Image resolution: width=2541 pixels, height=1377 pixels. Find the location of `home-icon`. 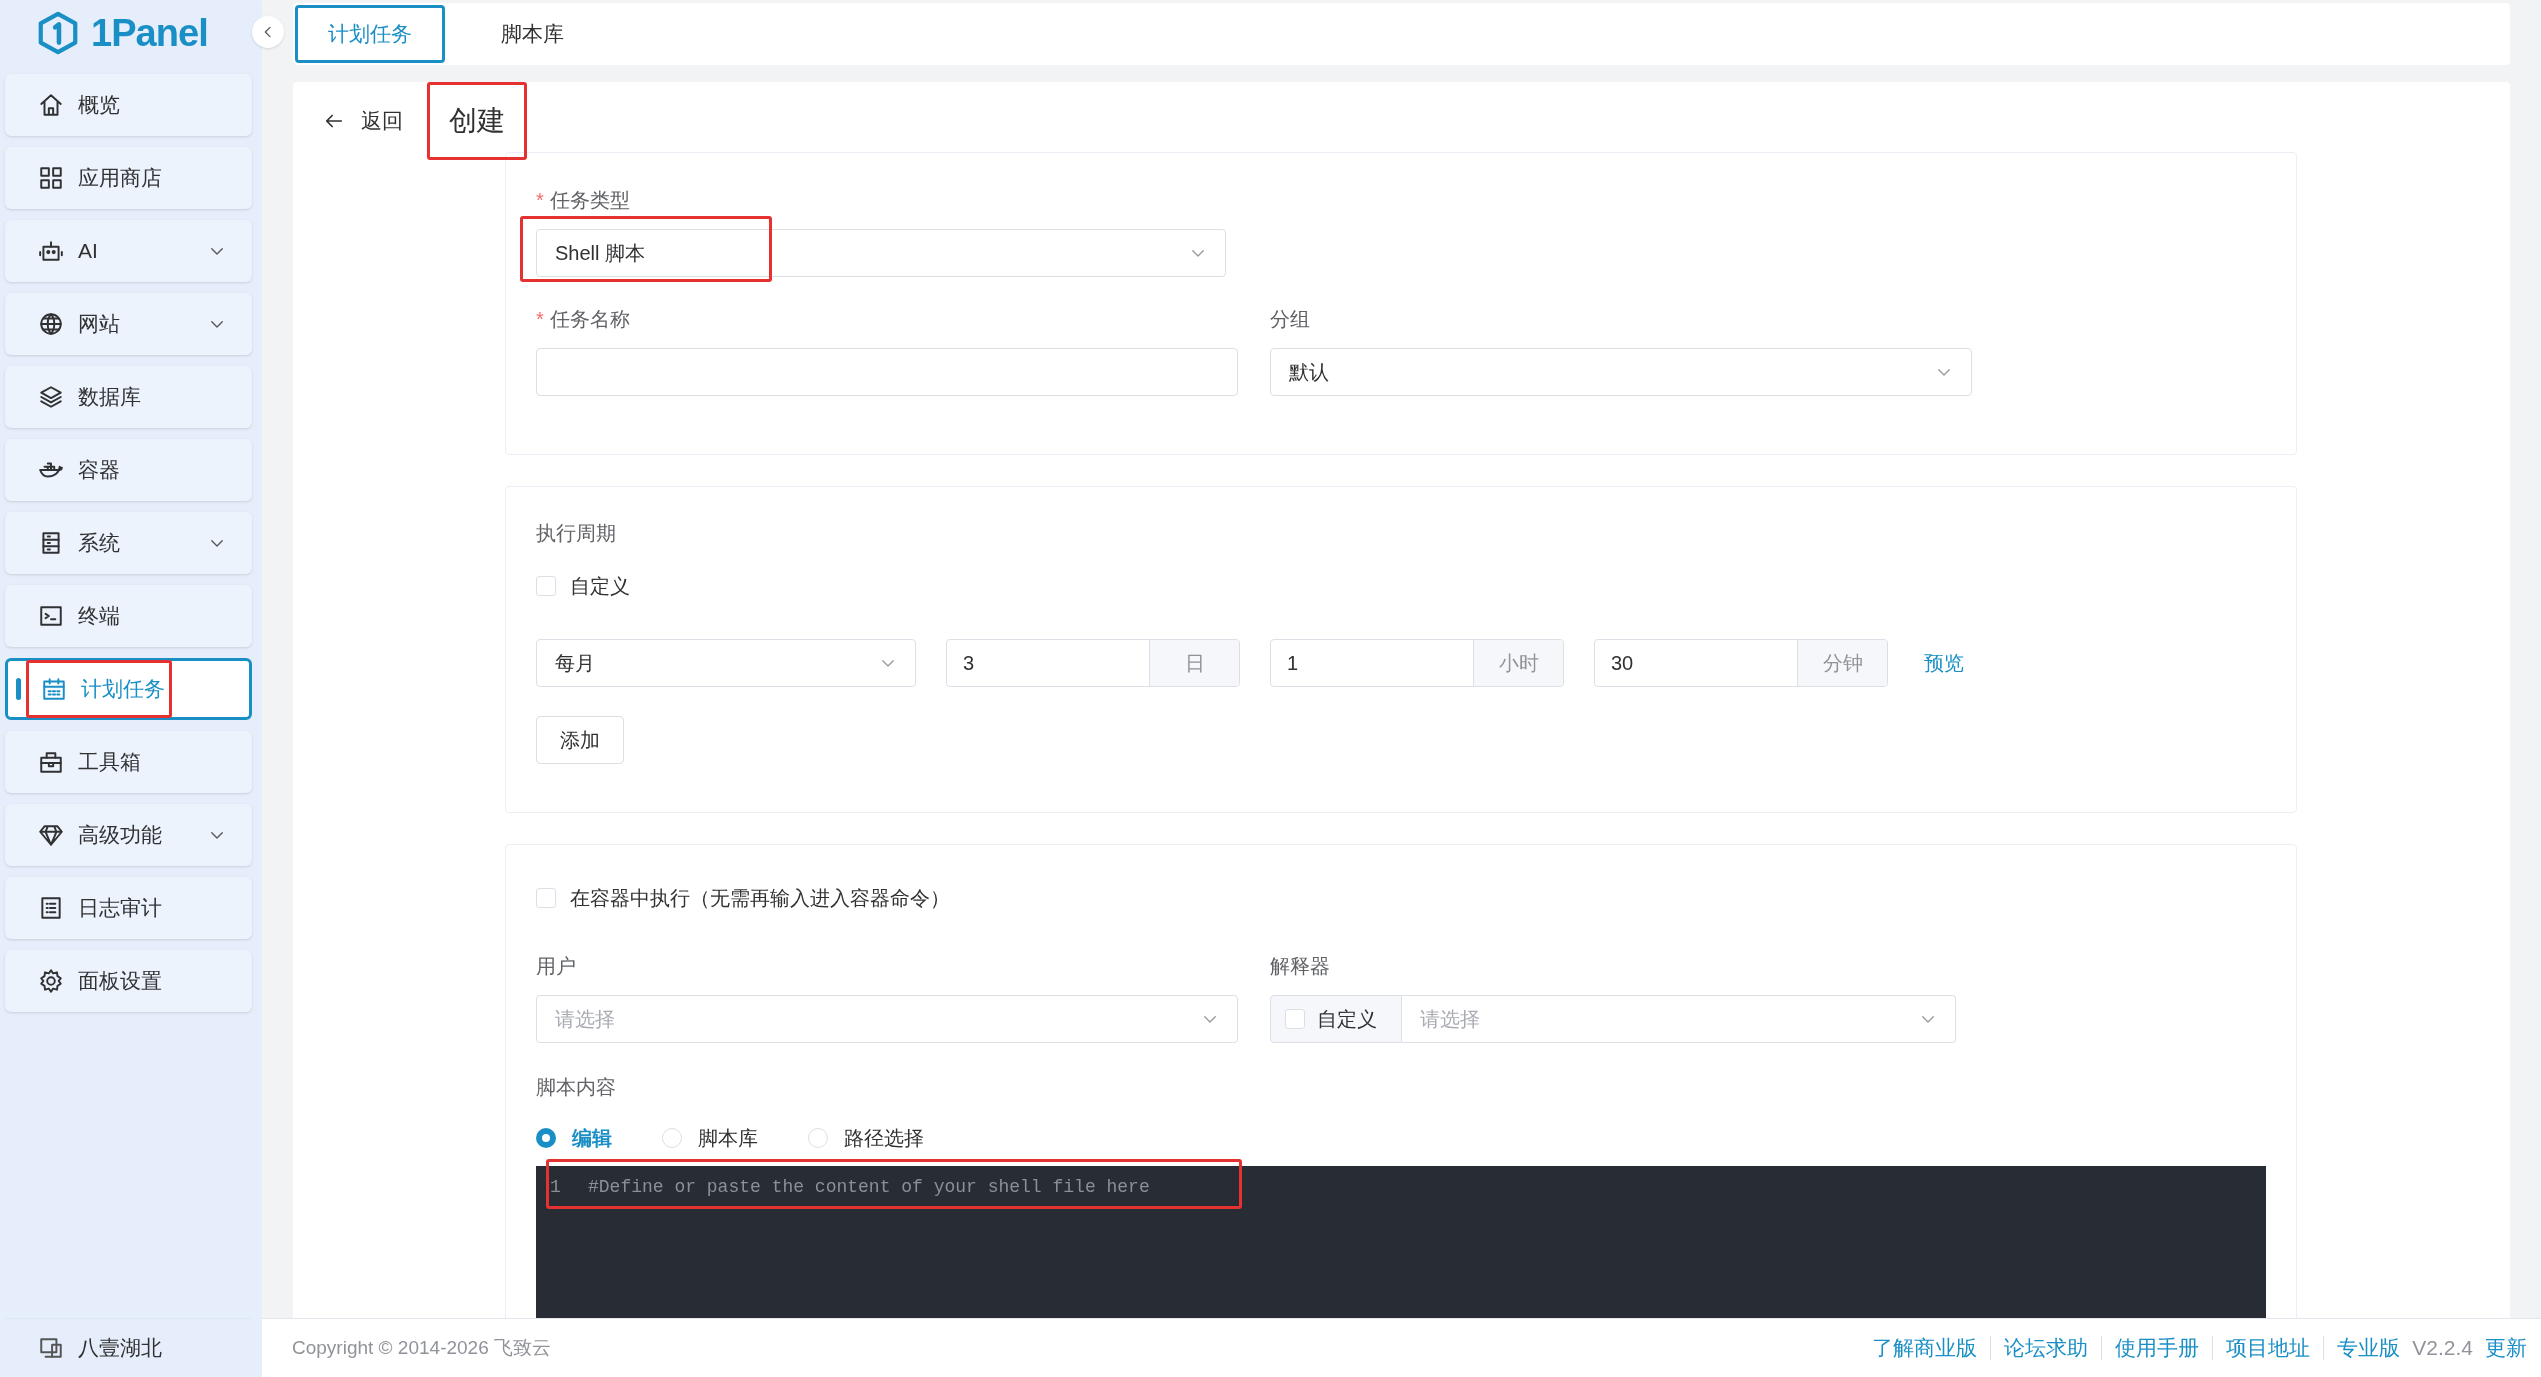

home-icon is located at coordinates (51, 105).